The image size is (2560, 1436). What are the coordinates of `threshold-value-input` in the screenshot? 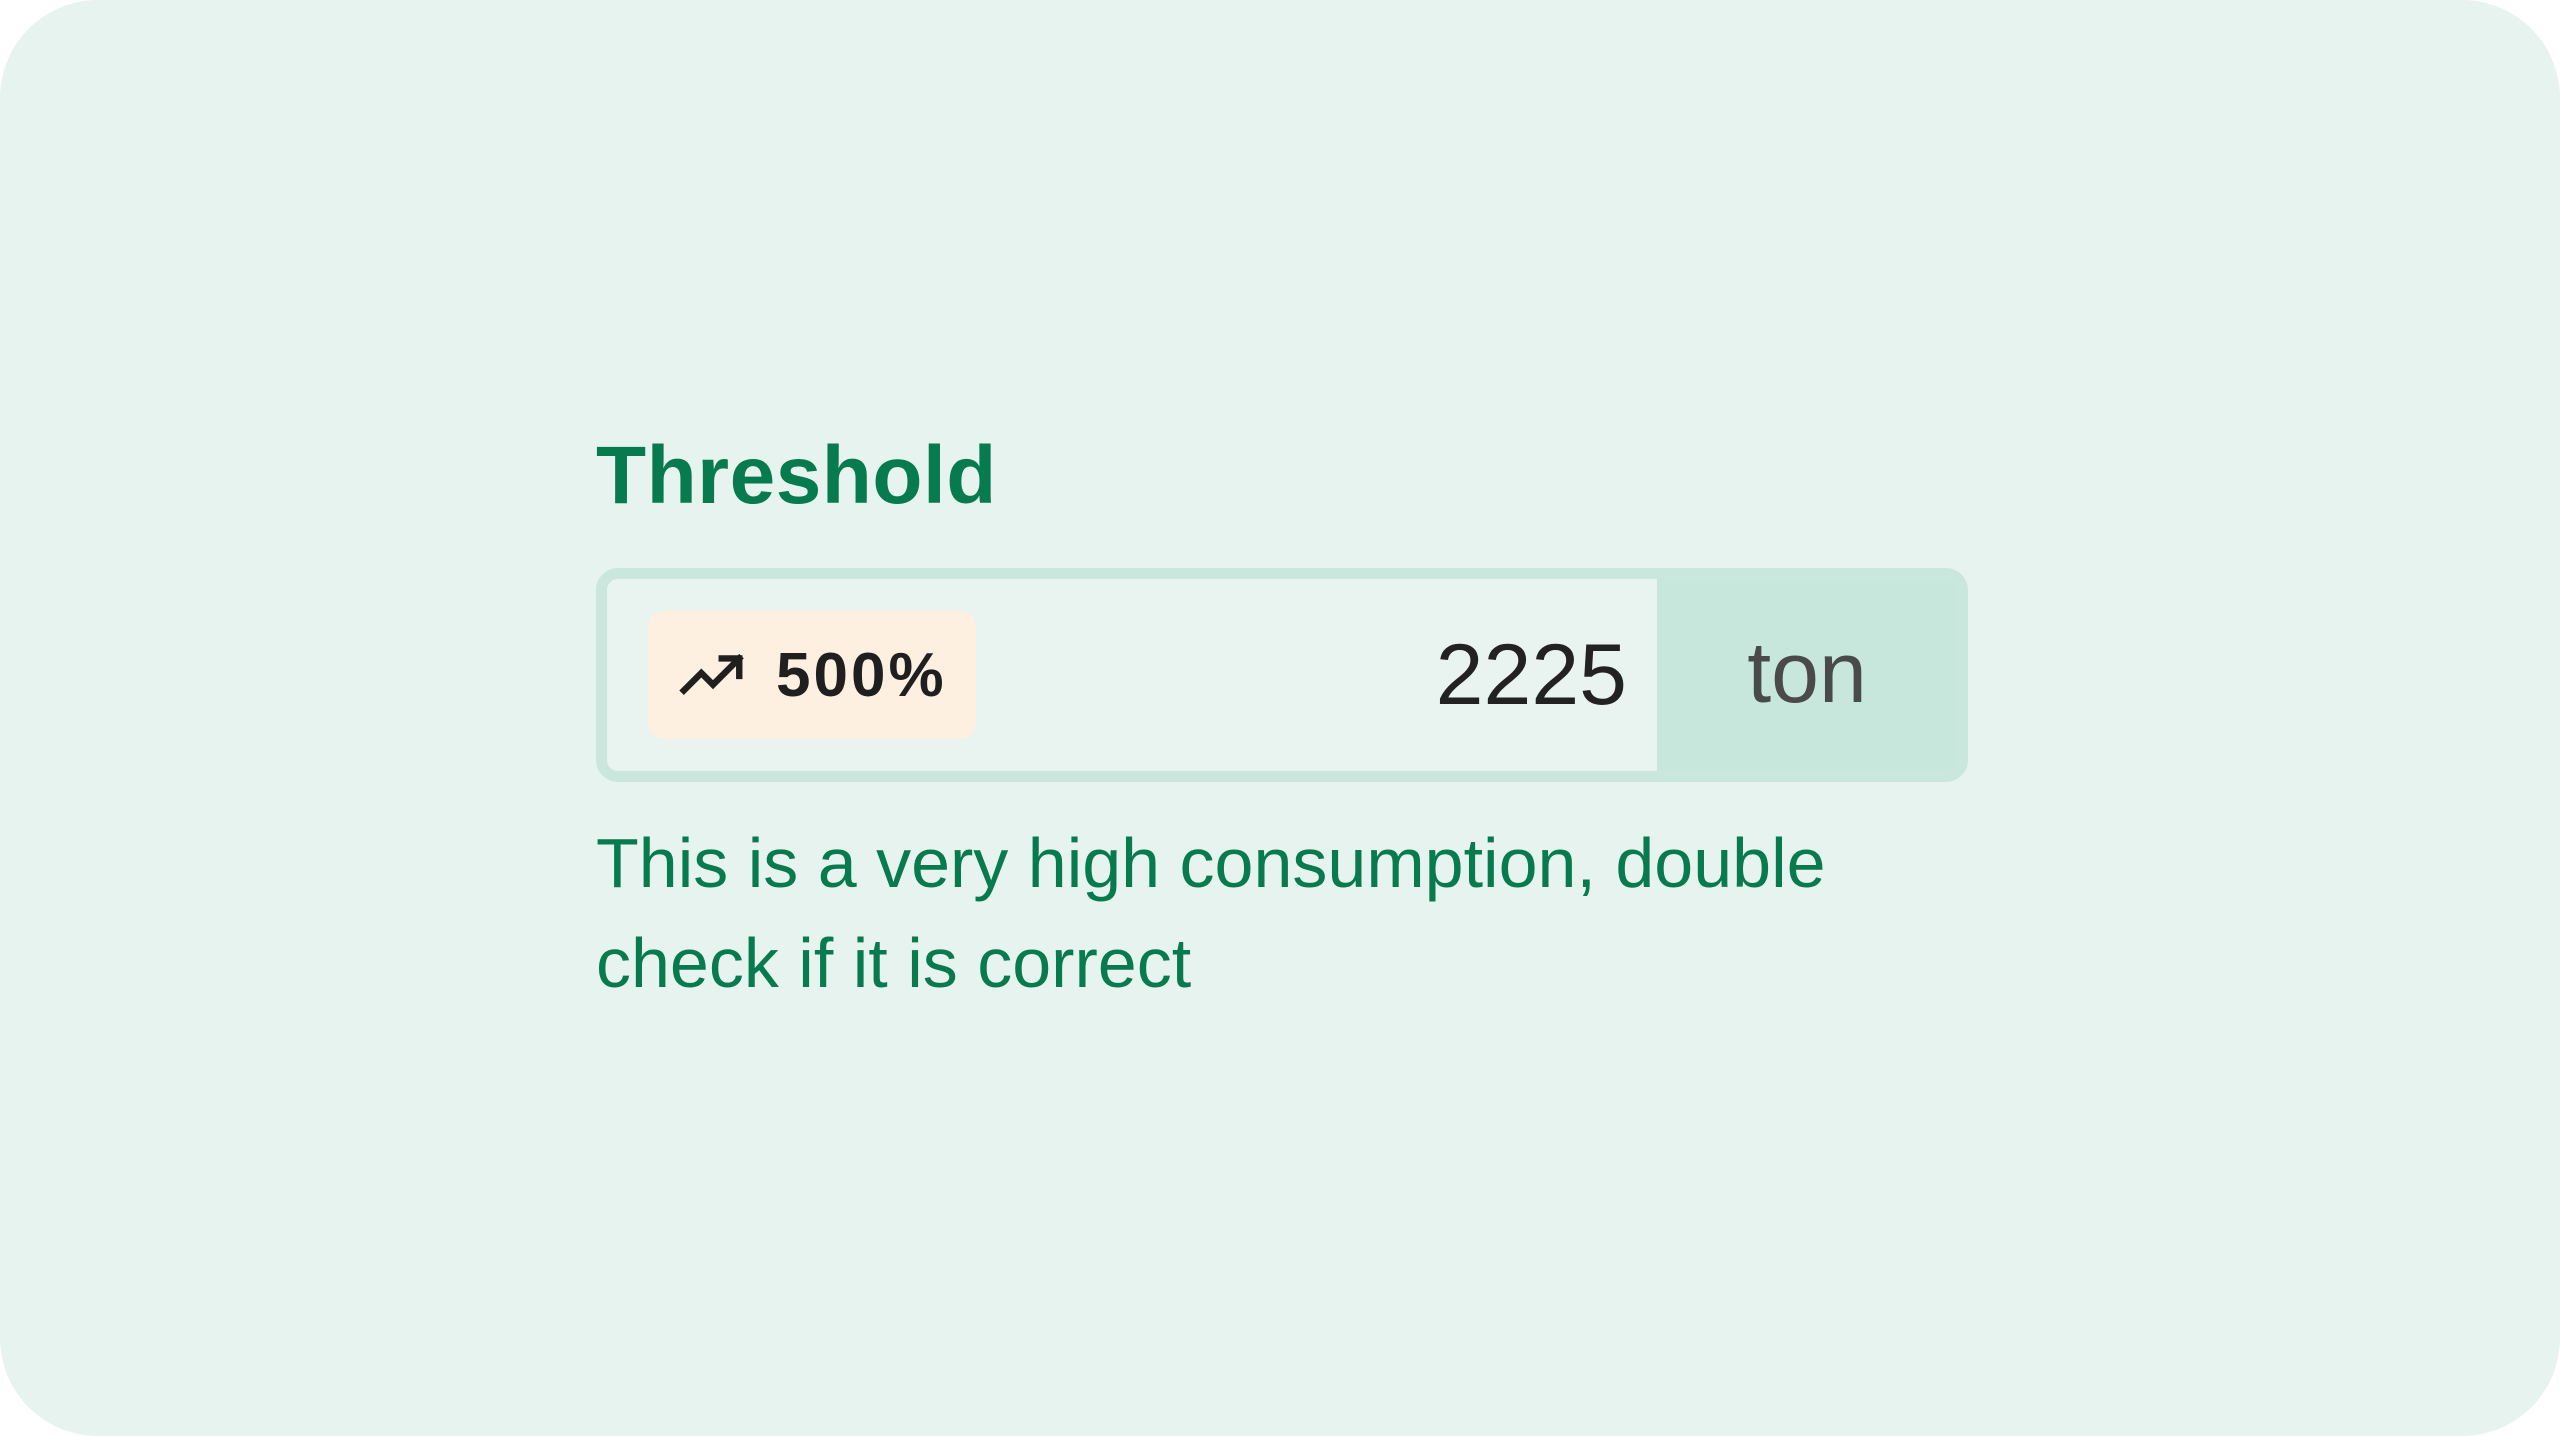 It's located at (1327, 675).